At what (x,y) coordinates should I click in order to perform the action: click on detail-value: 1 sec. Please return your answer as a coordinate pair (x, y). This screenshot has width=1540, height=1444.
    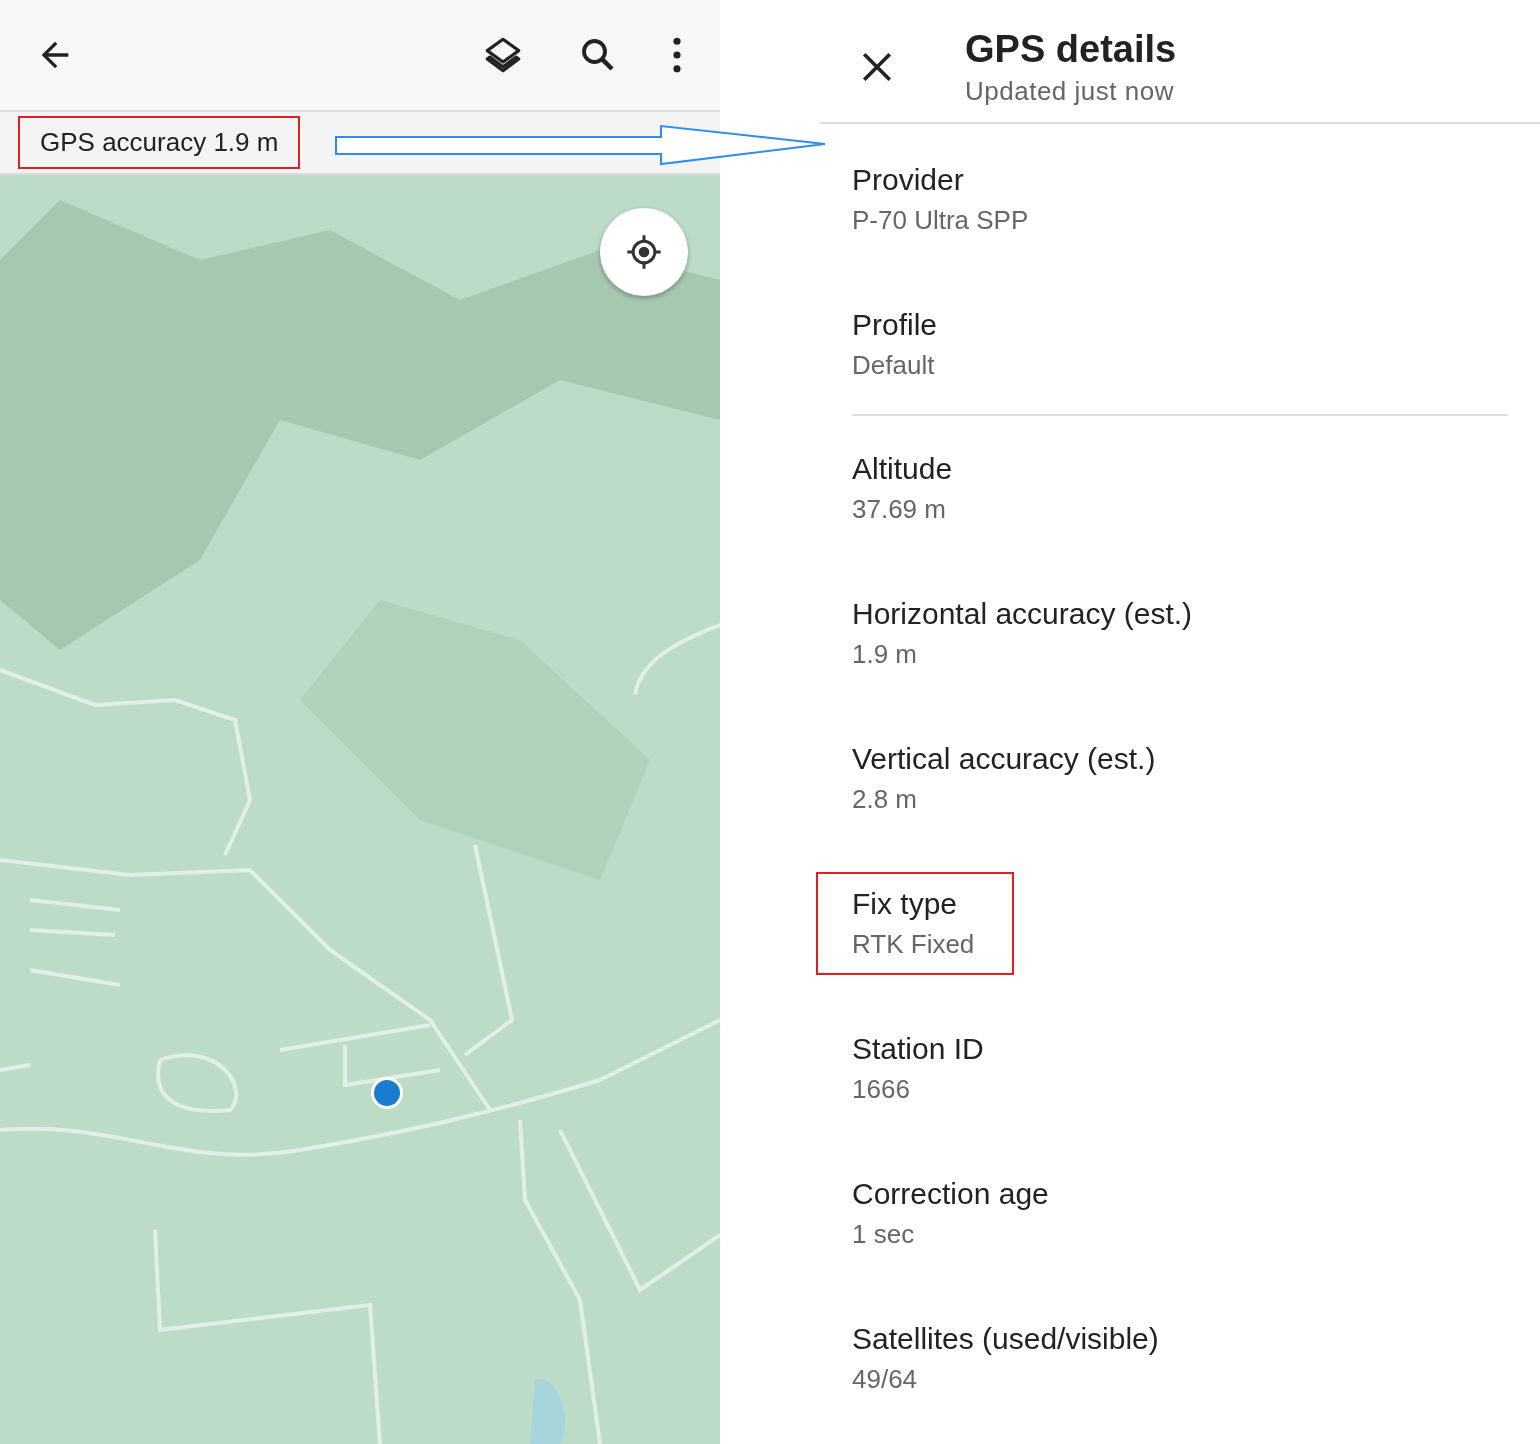
    Looking at the image, I should click on (884, 1234).